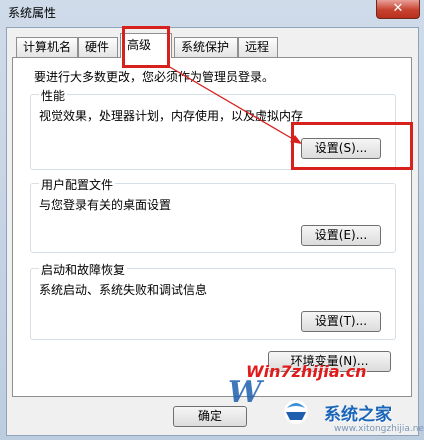 The width and height of the screenshot is (424, 440). What do you see at coordinates (306, 371) in the screenshot?
I see `watermark-url: Win7zhijia.cn` at bounding box center [306, 371].